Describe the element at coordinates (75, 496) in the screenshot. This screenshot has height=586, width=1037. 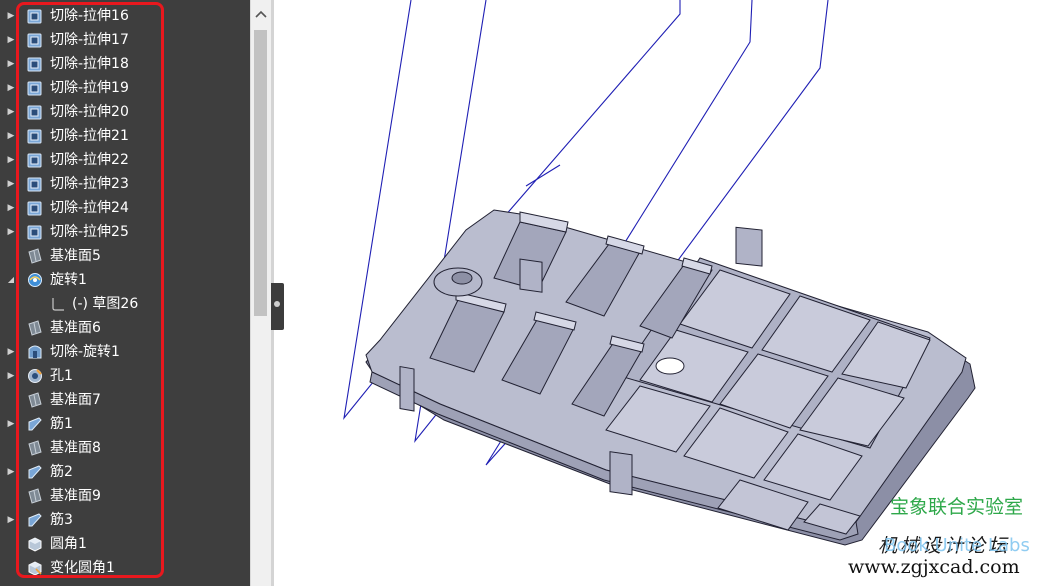
I see `tree-item-label: 基准面9` at that location.